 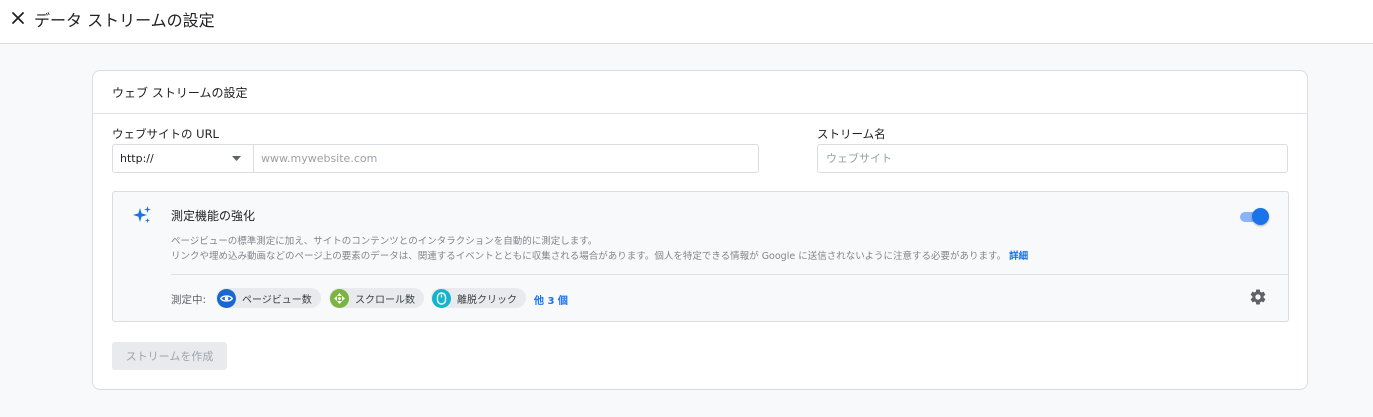 I want to click on mouse-icon, so click(x=441, y=298).